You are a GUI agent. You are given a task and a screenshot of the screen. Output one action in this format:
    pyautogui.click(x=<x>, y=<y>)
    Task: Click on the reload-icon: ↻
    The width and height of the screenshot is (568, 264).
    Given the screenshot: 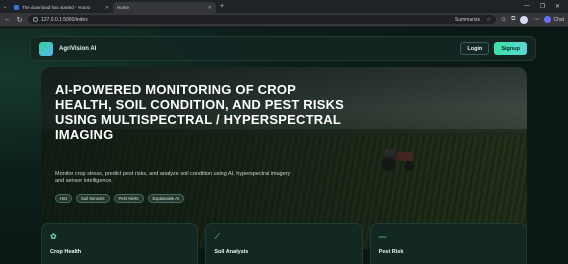 What is the action you would take?
    pyautogui.click(x=19, y=20)
    